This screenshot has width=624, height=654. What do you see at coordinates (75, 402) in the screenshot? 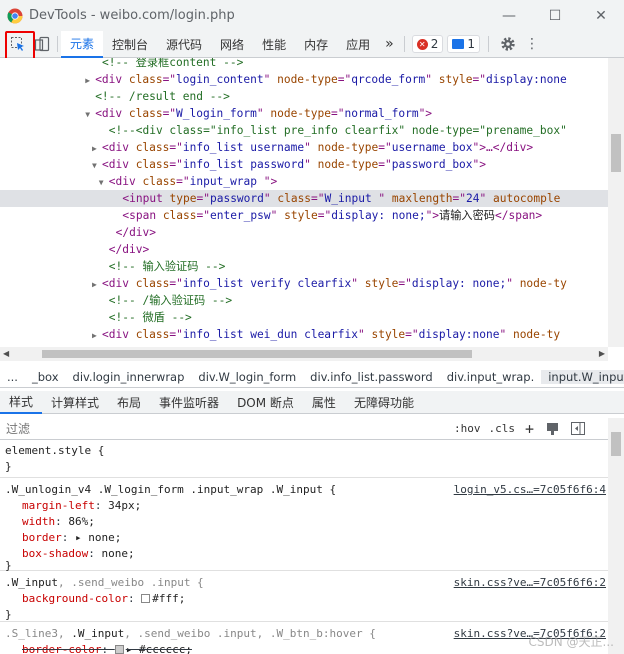
I see `tab-computed: 计算样式` at bounding box center [75, 402].